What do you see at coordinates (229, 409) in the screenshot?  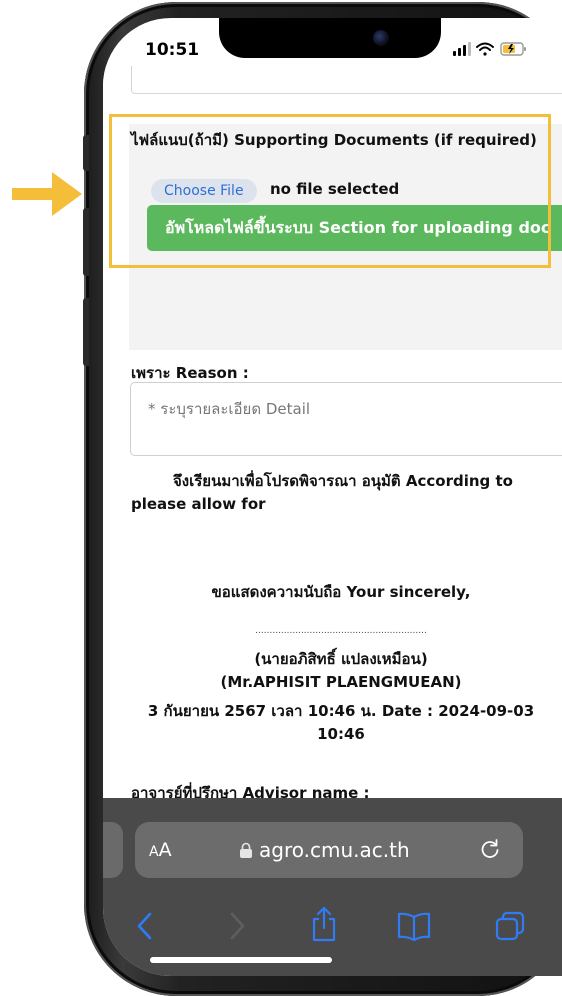 I see `reason-placeholder: * ระบุรายละเอียด Detail` at bounding box center [229, 409].